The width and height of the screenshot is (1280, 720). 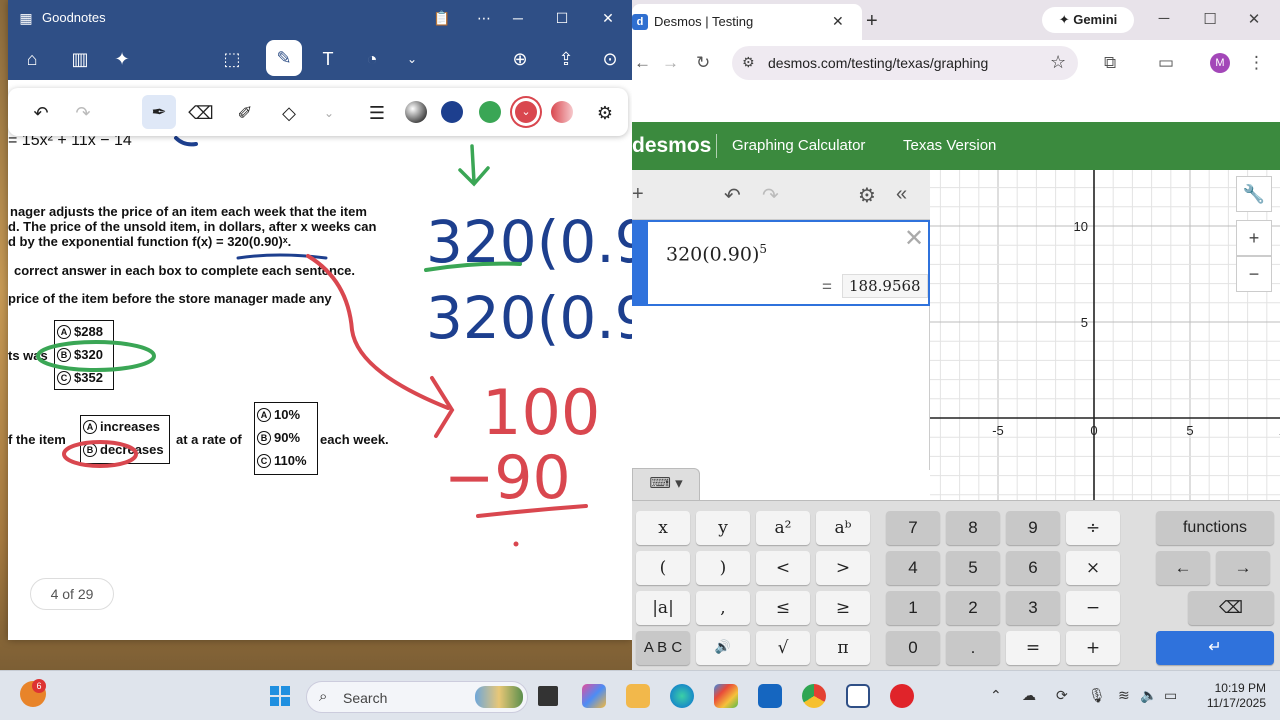 I want to click on wifi-icon: ≋, so click(x=1124, y=695).